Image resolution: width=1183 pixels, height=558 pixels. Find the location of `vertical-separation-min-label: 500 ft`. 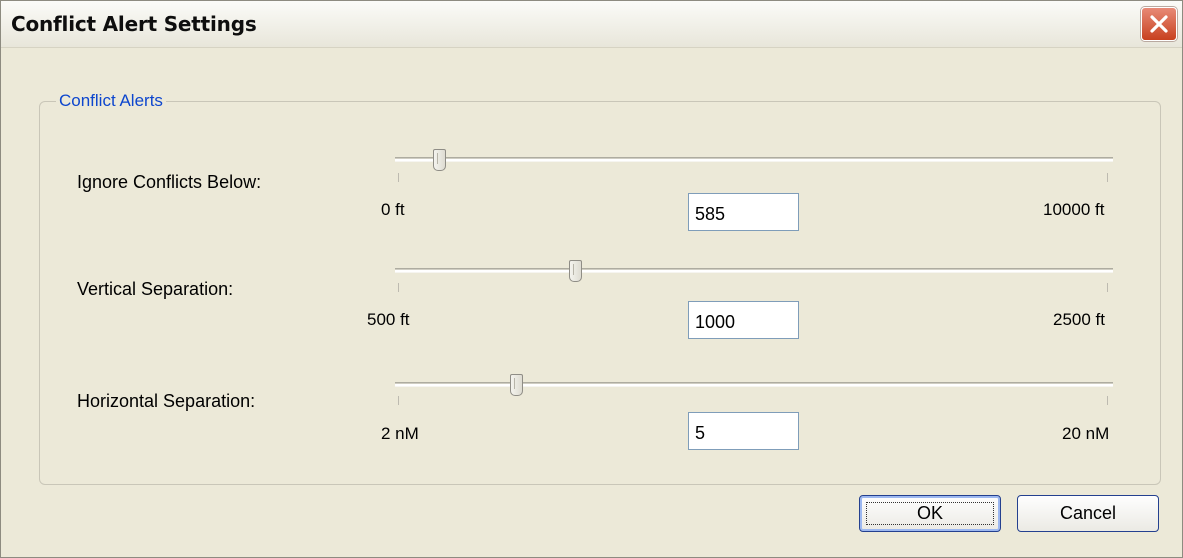

vertical-separation-min-label: 500 ft is located at coordinates (388, 319).